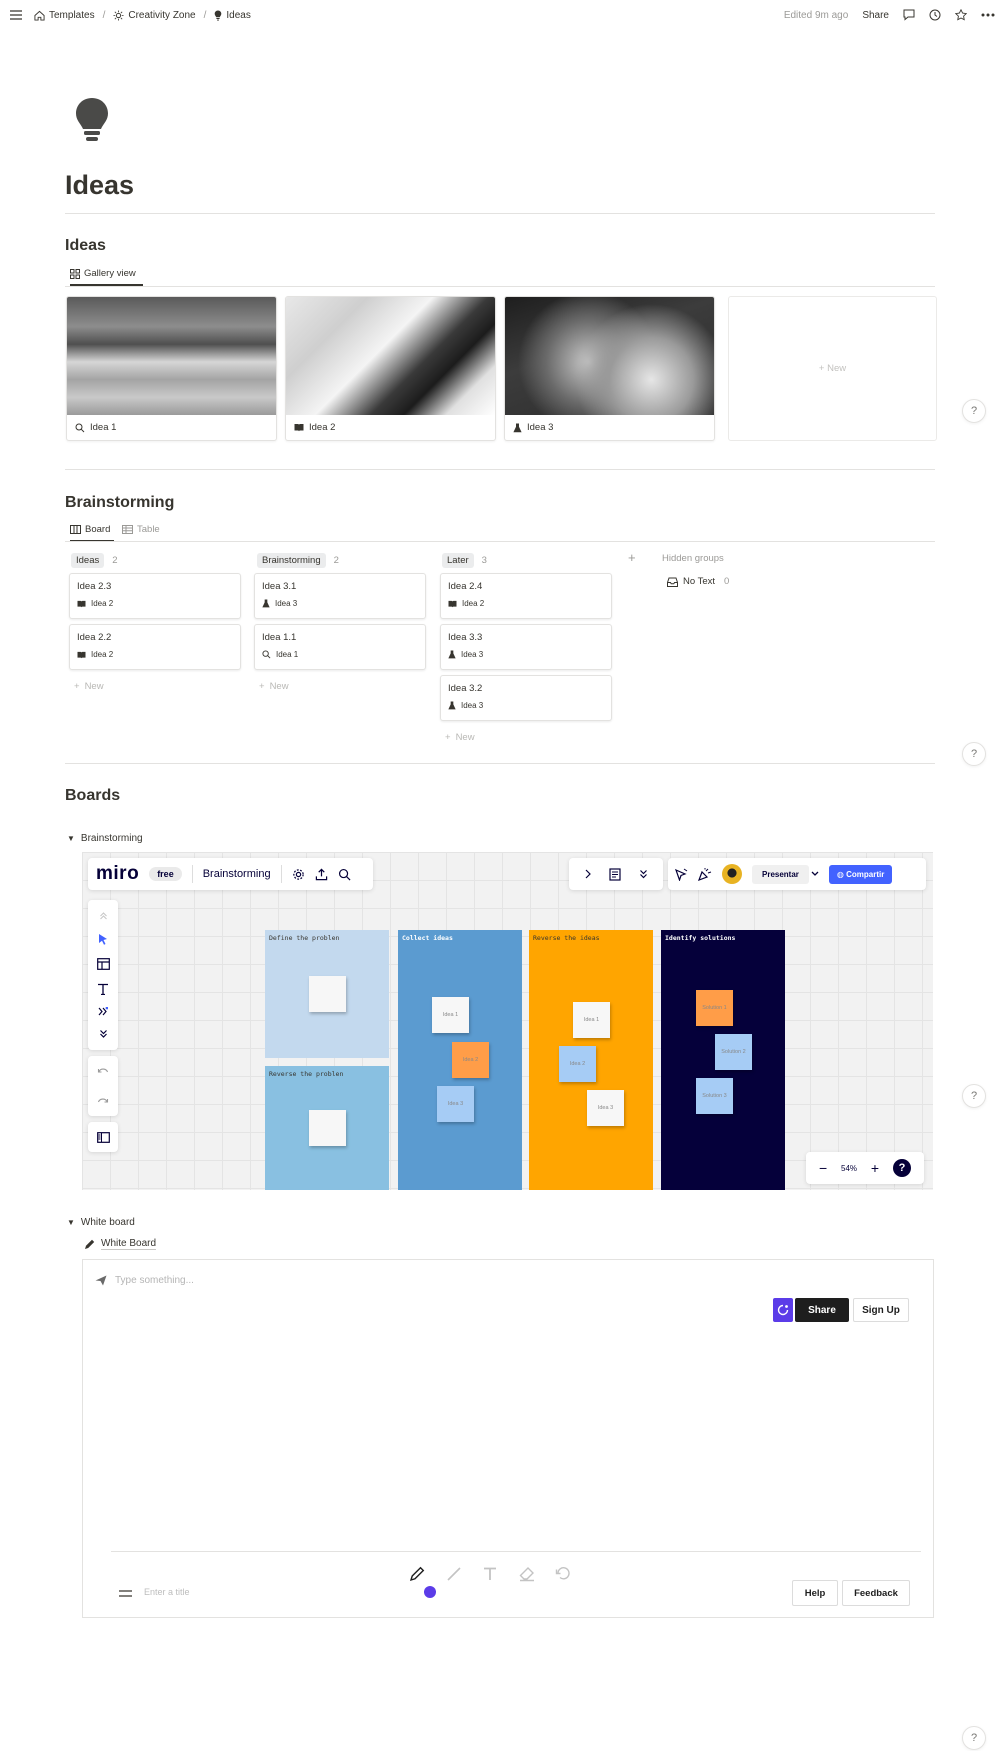 The width and height of the screenshot is (1005, 1751). I want to click on breadcrumb-ideas: Ideas, so click(238, 15).